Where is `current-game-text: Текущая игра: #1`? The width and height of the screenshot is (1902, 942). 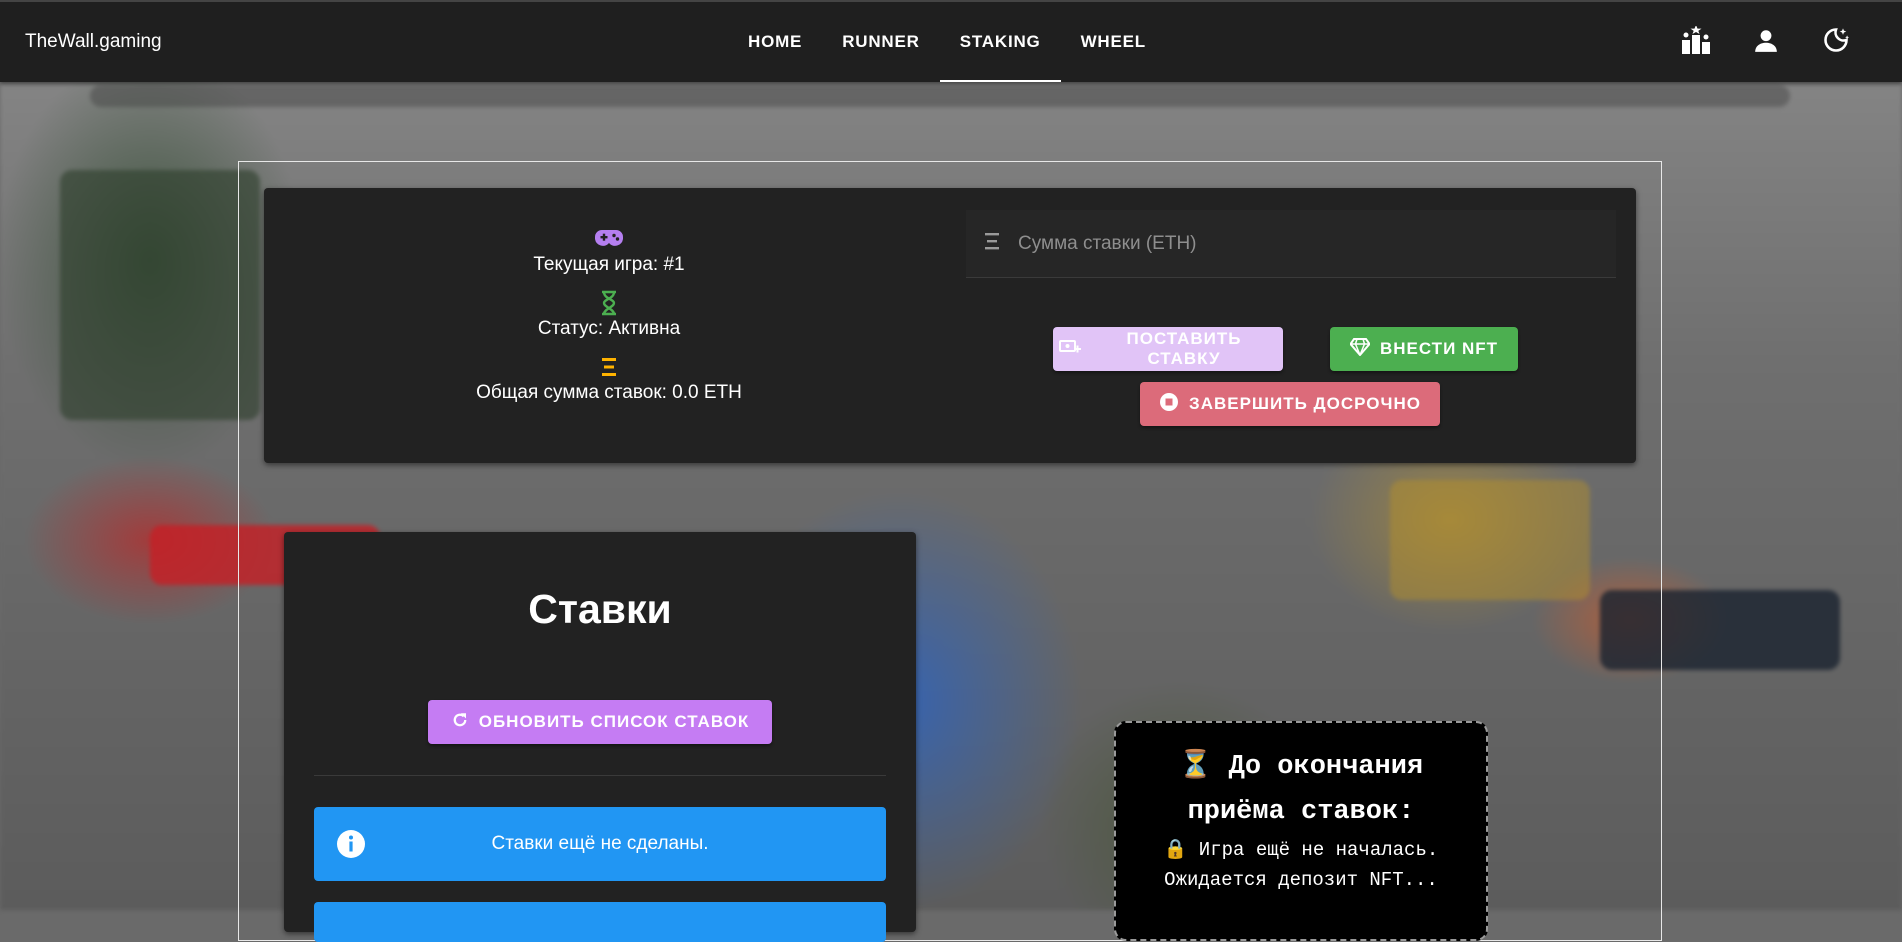 current-game-text: Текущая игра: #1 is located at coordinates (609, 264).